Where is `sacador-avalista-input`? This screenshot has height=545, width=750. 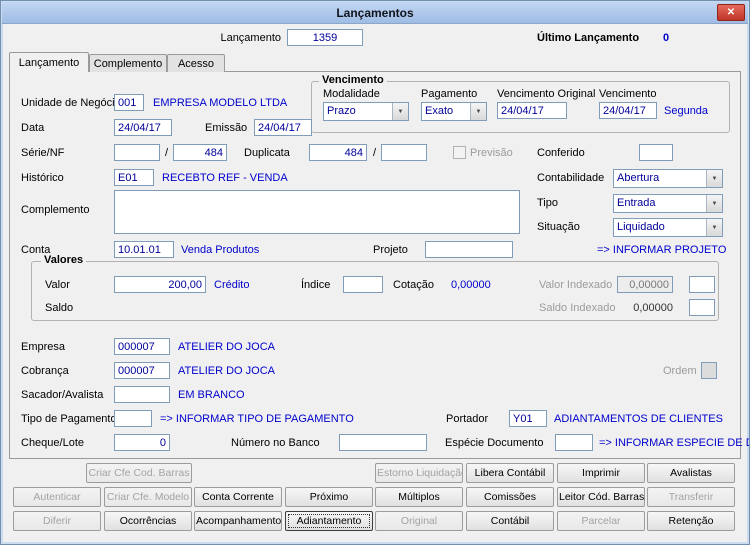
sacador-avalista-input is located at coordinates (142, 394).